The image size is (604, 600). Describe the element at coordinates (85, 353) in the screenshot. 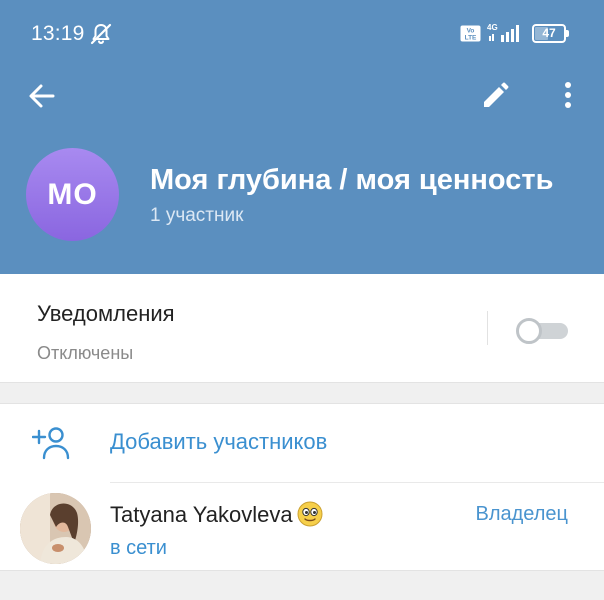

I see `notifications-status: Отключены` at that location.